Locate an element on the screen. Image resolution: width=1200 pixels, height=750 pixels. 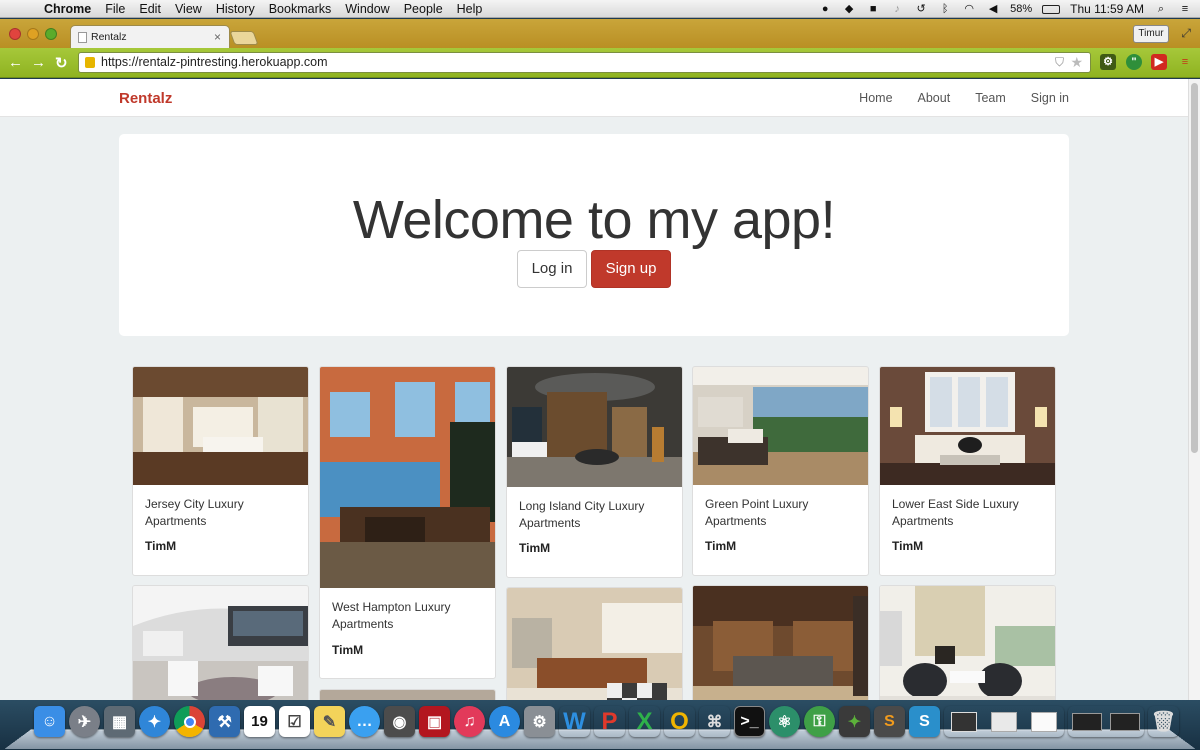
tab-close-icon: × is located at coordinates (217, 37).